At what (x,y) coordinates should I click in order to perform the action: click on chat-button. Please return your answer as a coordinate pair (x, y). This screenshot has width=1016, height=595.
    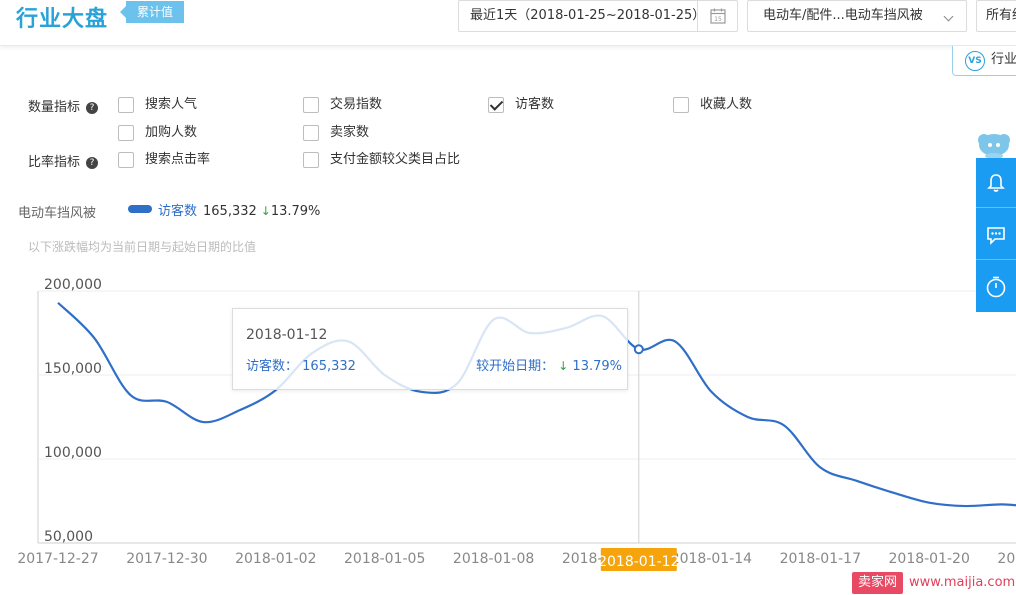
    Looking at the image, I should click on (996, 235).